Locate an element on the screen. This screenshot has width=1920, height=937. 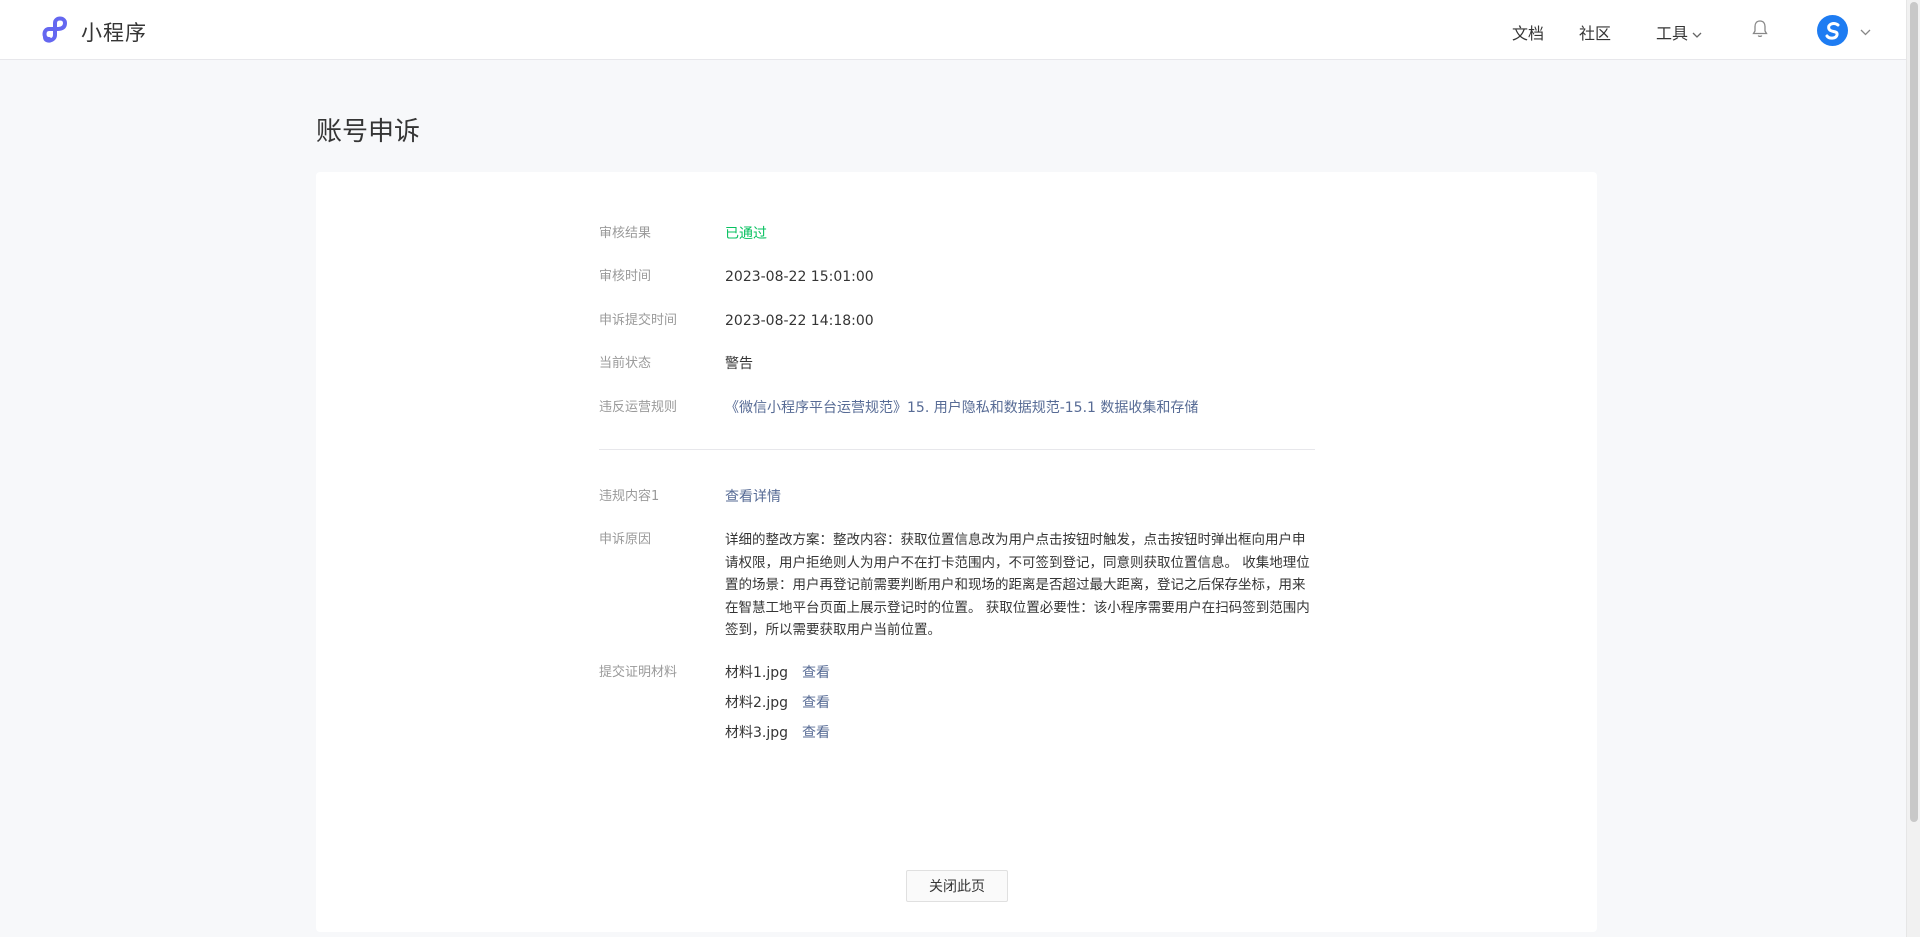
material-item: 材料2.jpg 查看 is located at coordinates (777, 707).